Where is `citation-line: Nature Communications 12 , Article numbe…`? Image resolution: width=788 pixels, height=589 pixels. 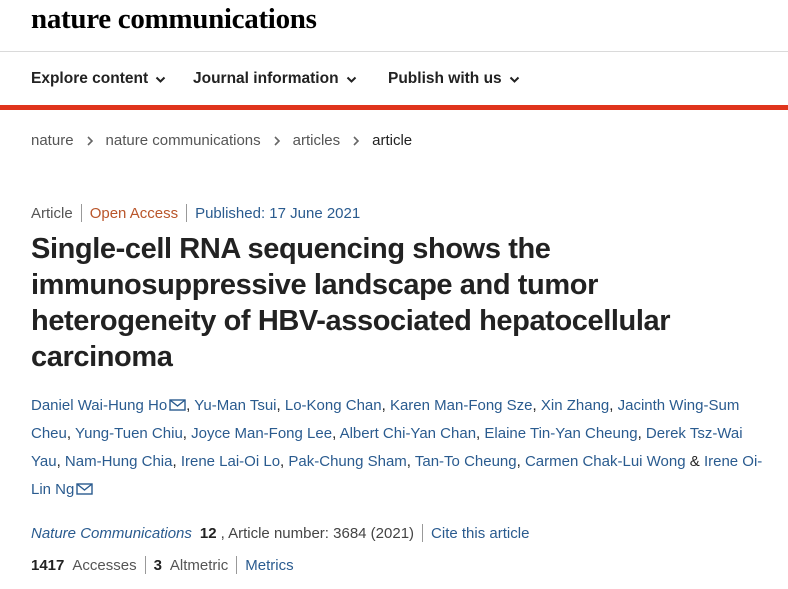
citation-line: Nature Communications 12 , Article numbe… is located at coordinates (280, 533).